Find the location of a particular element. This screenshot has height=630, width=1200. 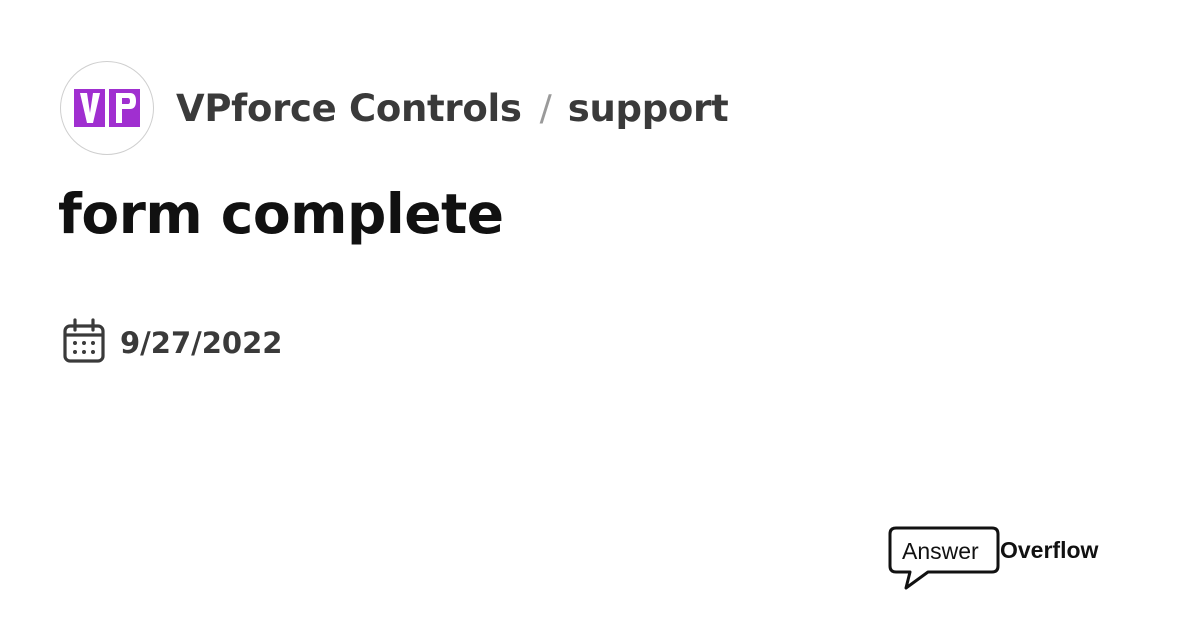

thread-date: 9/27/2022 is located at coordinates (172, 343).